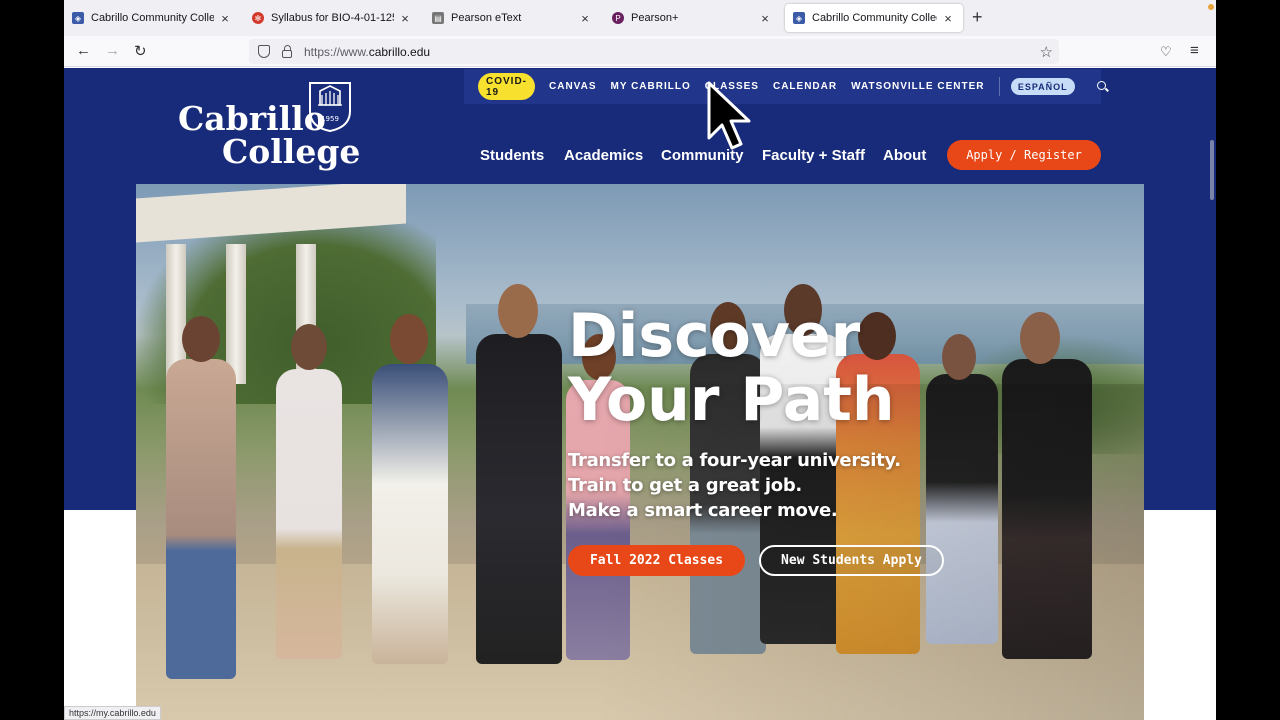  What do you see at coordinates (336, 51) in the screenshot?
I see `url-prefix: https://www.` at bounding box center [336, 51].